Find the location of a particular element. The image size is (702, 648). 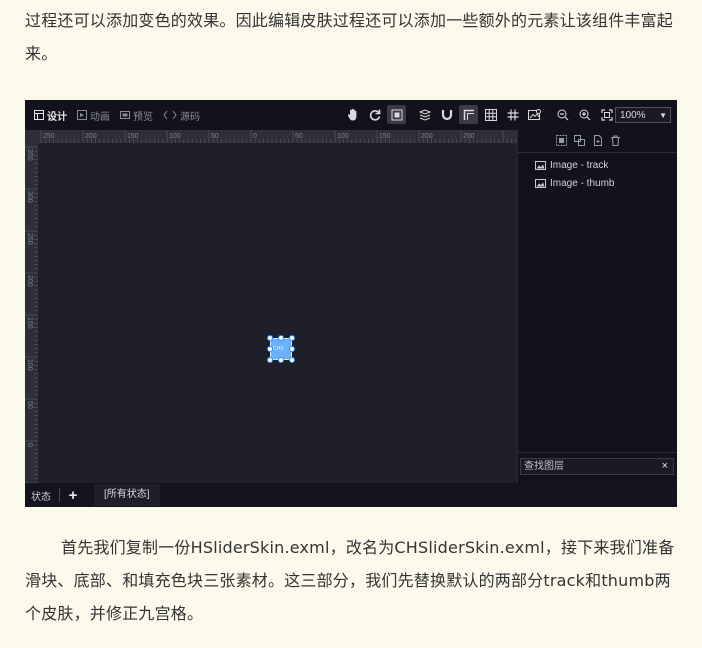

ruler-horizontal-ticks: 250 200 150 100 50 0 50 100 150 200 250 is located at coordinates (278, 136).